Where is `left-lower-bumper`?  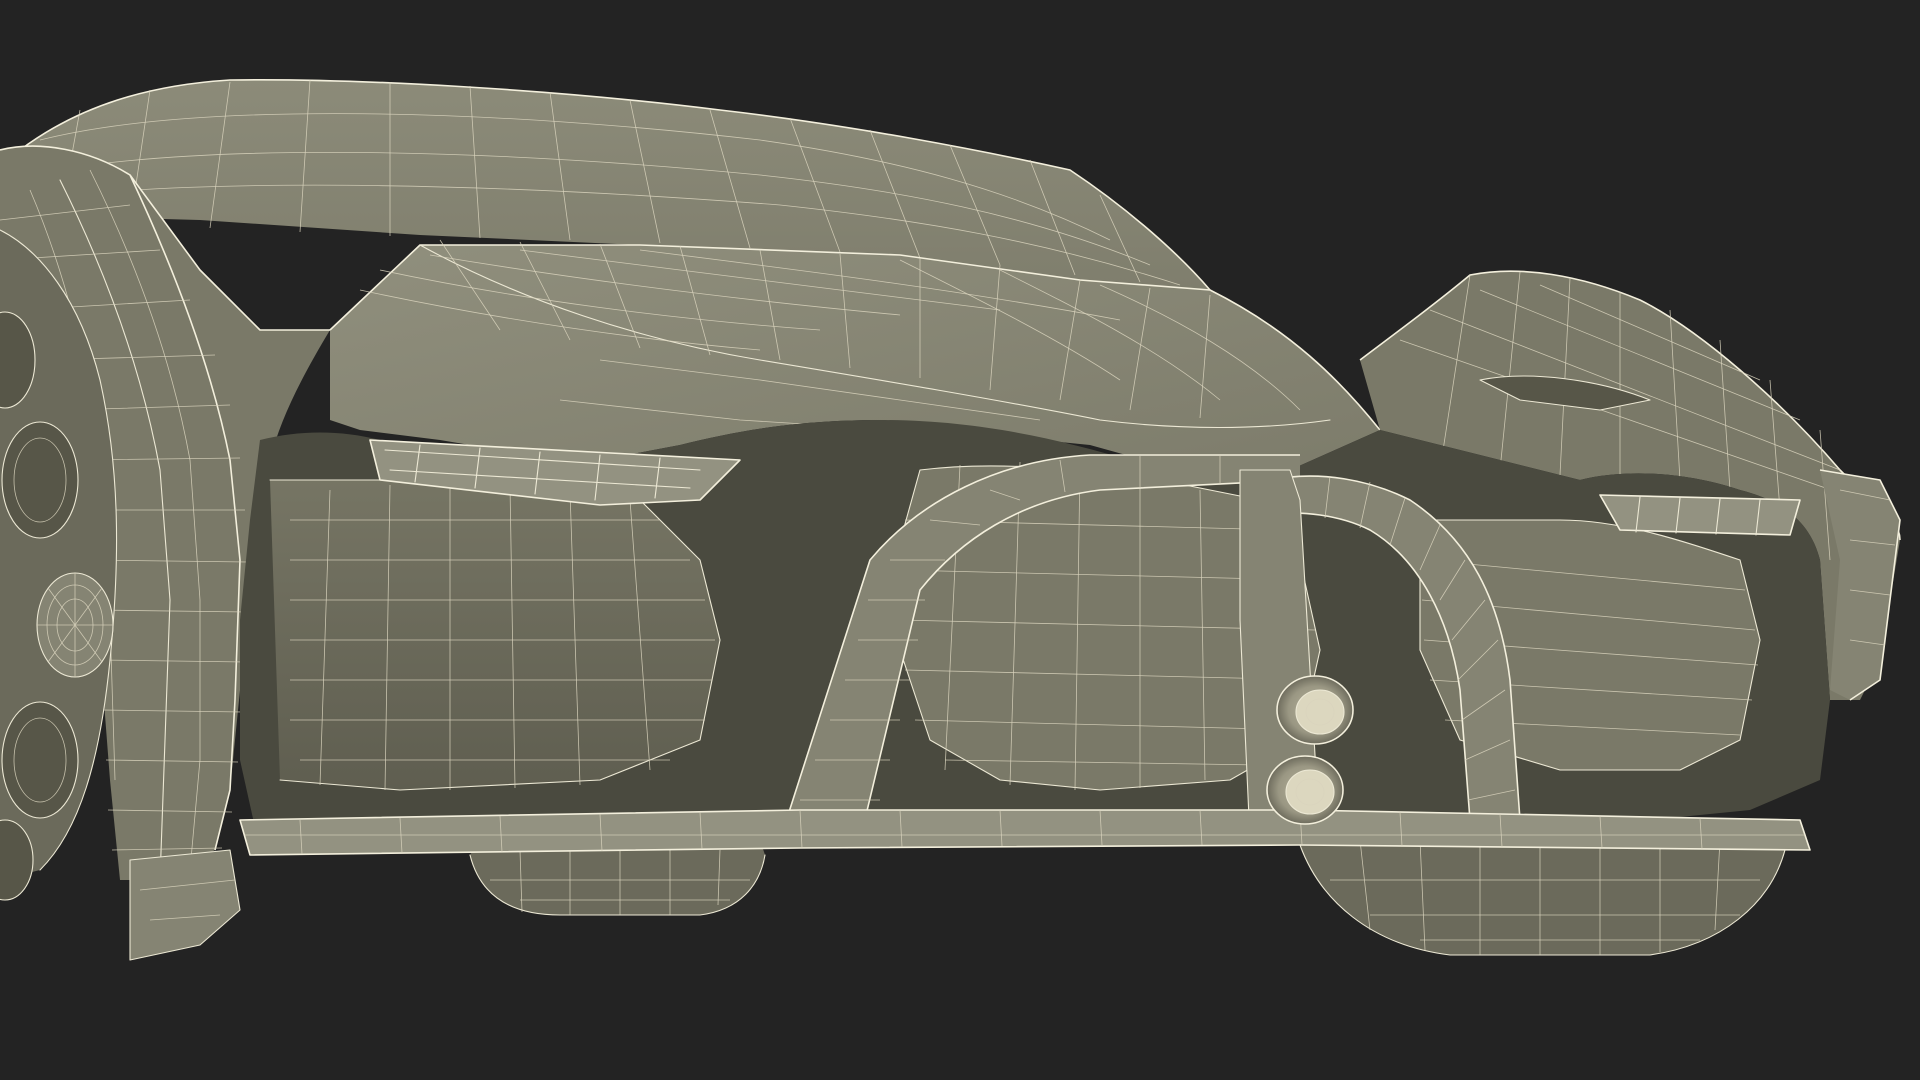
left-lower-bumper is located at coordinates (185, 905).